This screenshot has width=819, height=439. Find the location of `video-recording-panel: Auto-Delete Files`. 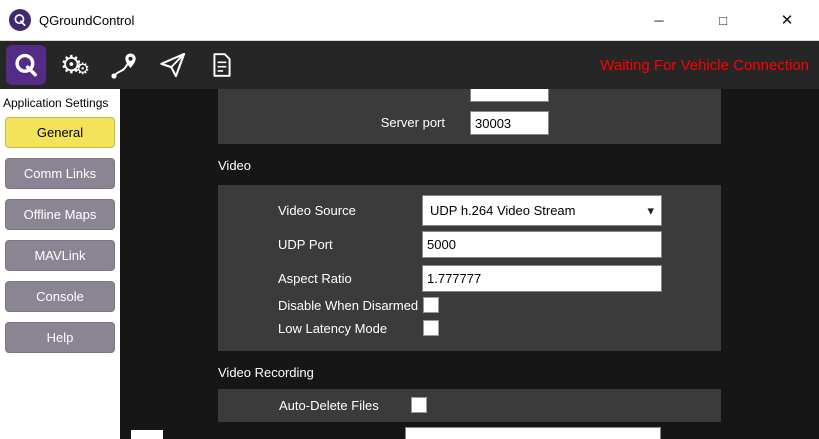

video-recording-panel: Auto-Delete Files is located at coordinates (469, 405).